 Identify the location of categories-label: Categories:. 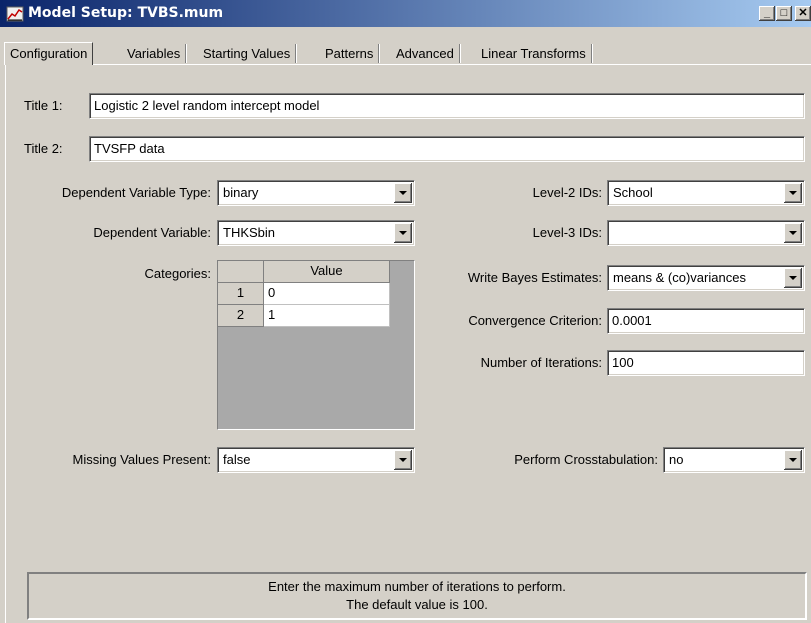
(177, 273).